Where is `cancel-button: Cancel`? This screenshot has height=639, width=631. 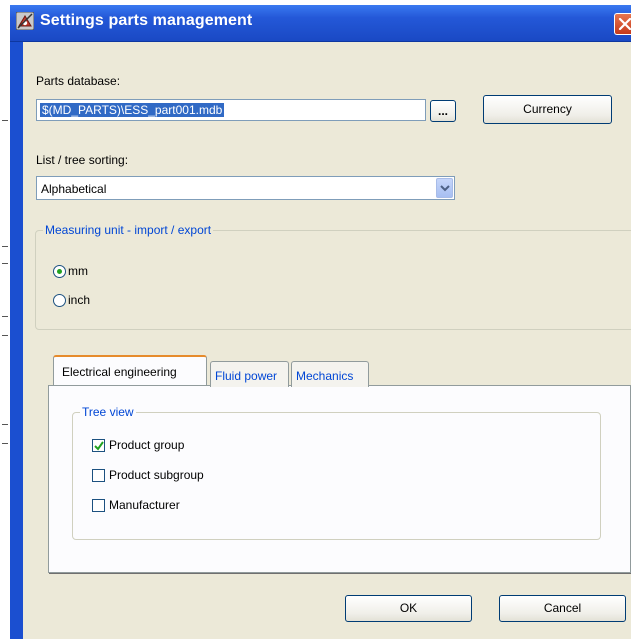
cancel-button: Cancel is located at coordinates (562, 608).